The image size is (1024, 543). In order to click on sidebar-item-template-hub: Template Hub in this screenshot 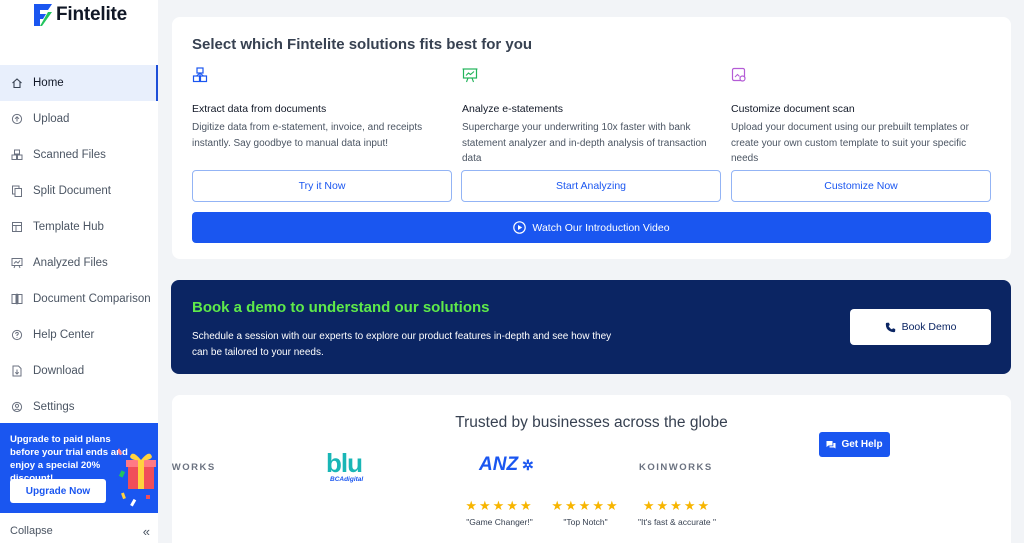, I will do `click(79, 227)`.